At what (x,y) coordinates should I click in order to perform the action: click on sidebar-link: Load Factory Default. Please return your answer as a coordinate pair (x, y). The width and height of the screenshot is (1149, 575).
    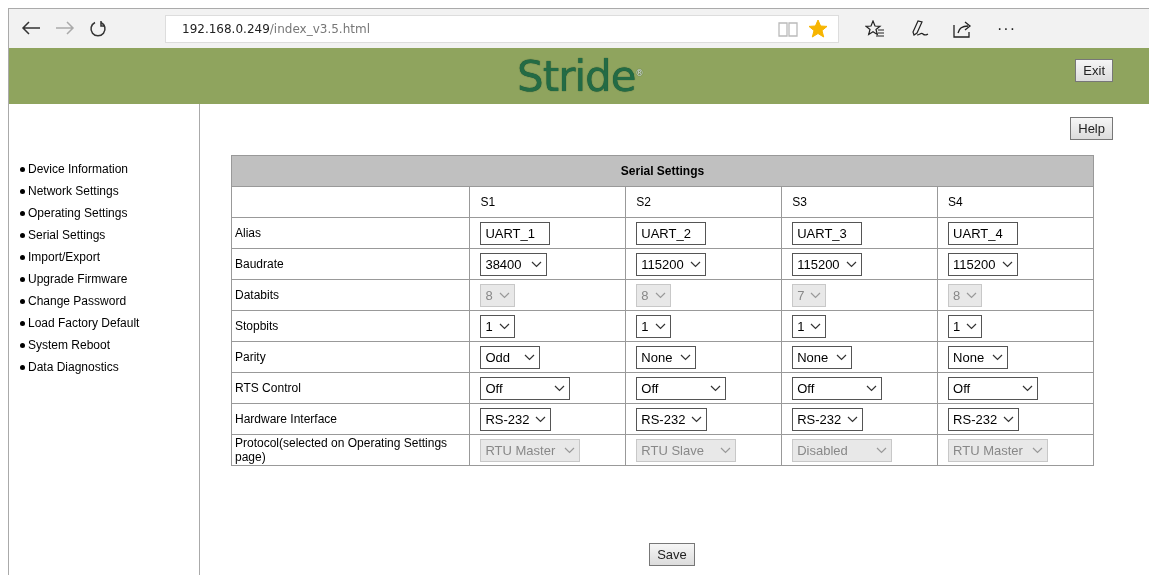
    Looking at the image, I should click on (84, 323).